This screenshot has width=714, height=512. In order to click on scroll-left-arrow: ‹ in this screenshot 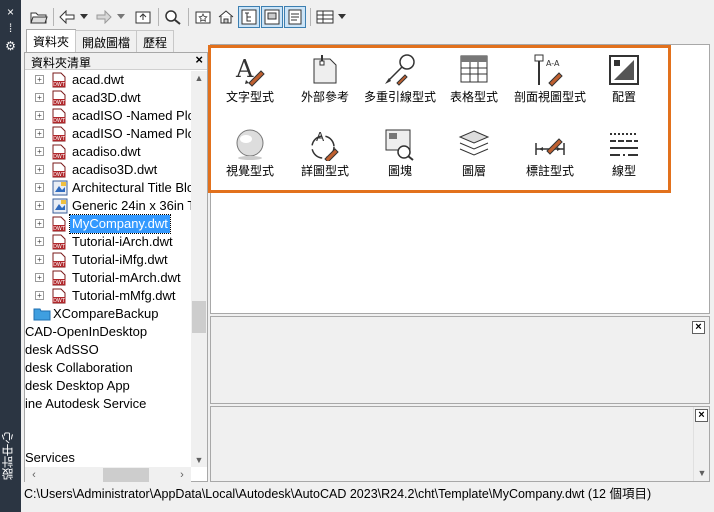, I will do `click(34, 475)`.